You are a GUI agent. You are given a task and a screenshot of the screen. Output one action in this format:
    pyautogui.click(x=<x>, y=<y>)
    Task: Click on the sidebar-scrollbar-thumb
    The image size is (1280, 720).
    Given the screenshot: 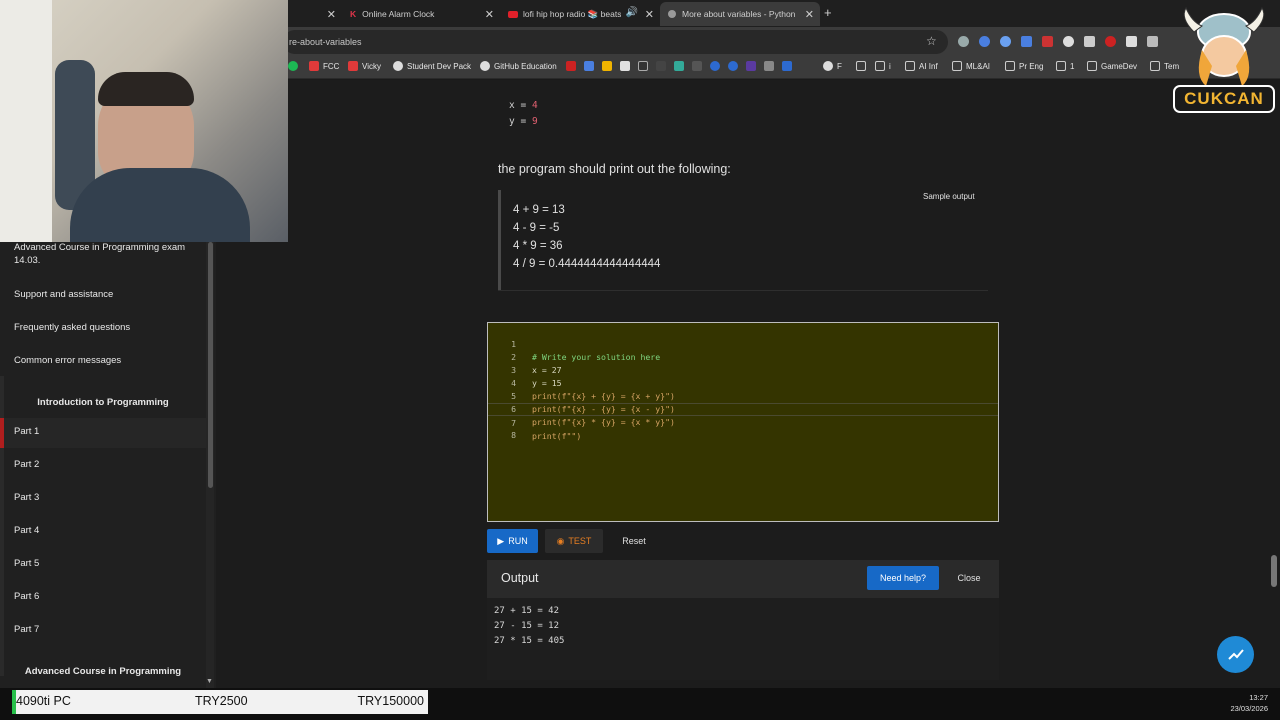 What is the action you would take?
    pyautogui.click(x=210, y=365)
    